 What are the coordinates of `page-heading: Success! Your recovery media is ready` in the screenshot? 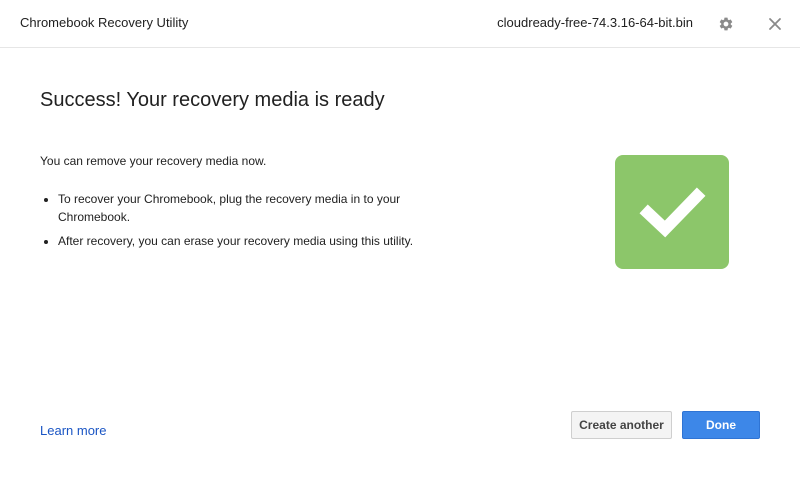 It's located at (212, 100).